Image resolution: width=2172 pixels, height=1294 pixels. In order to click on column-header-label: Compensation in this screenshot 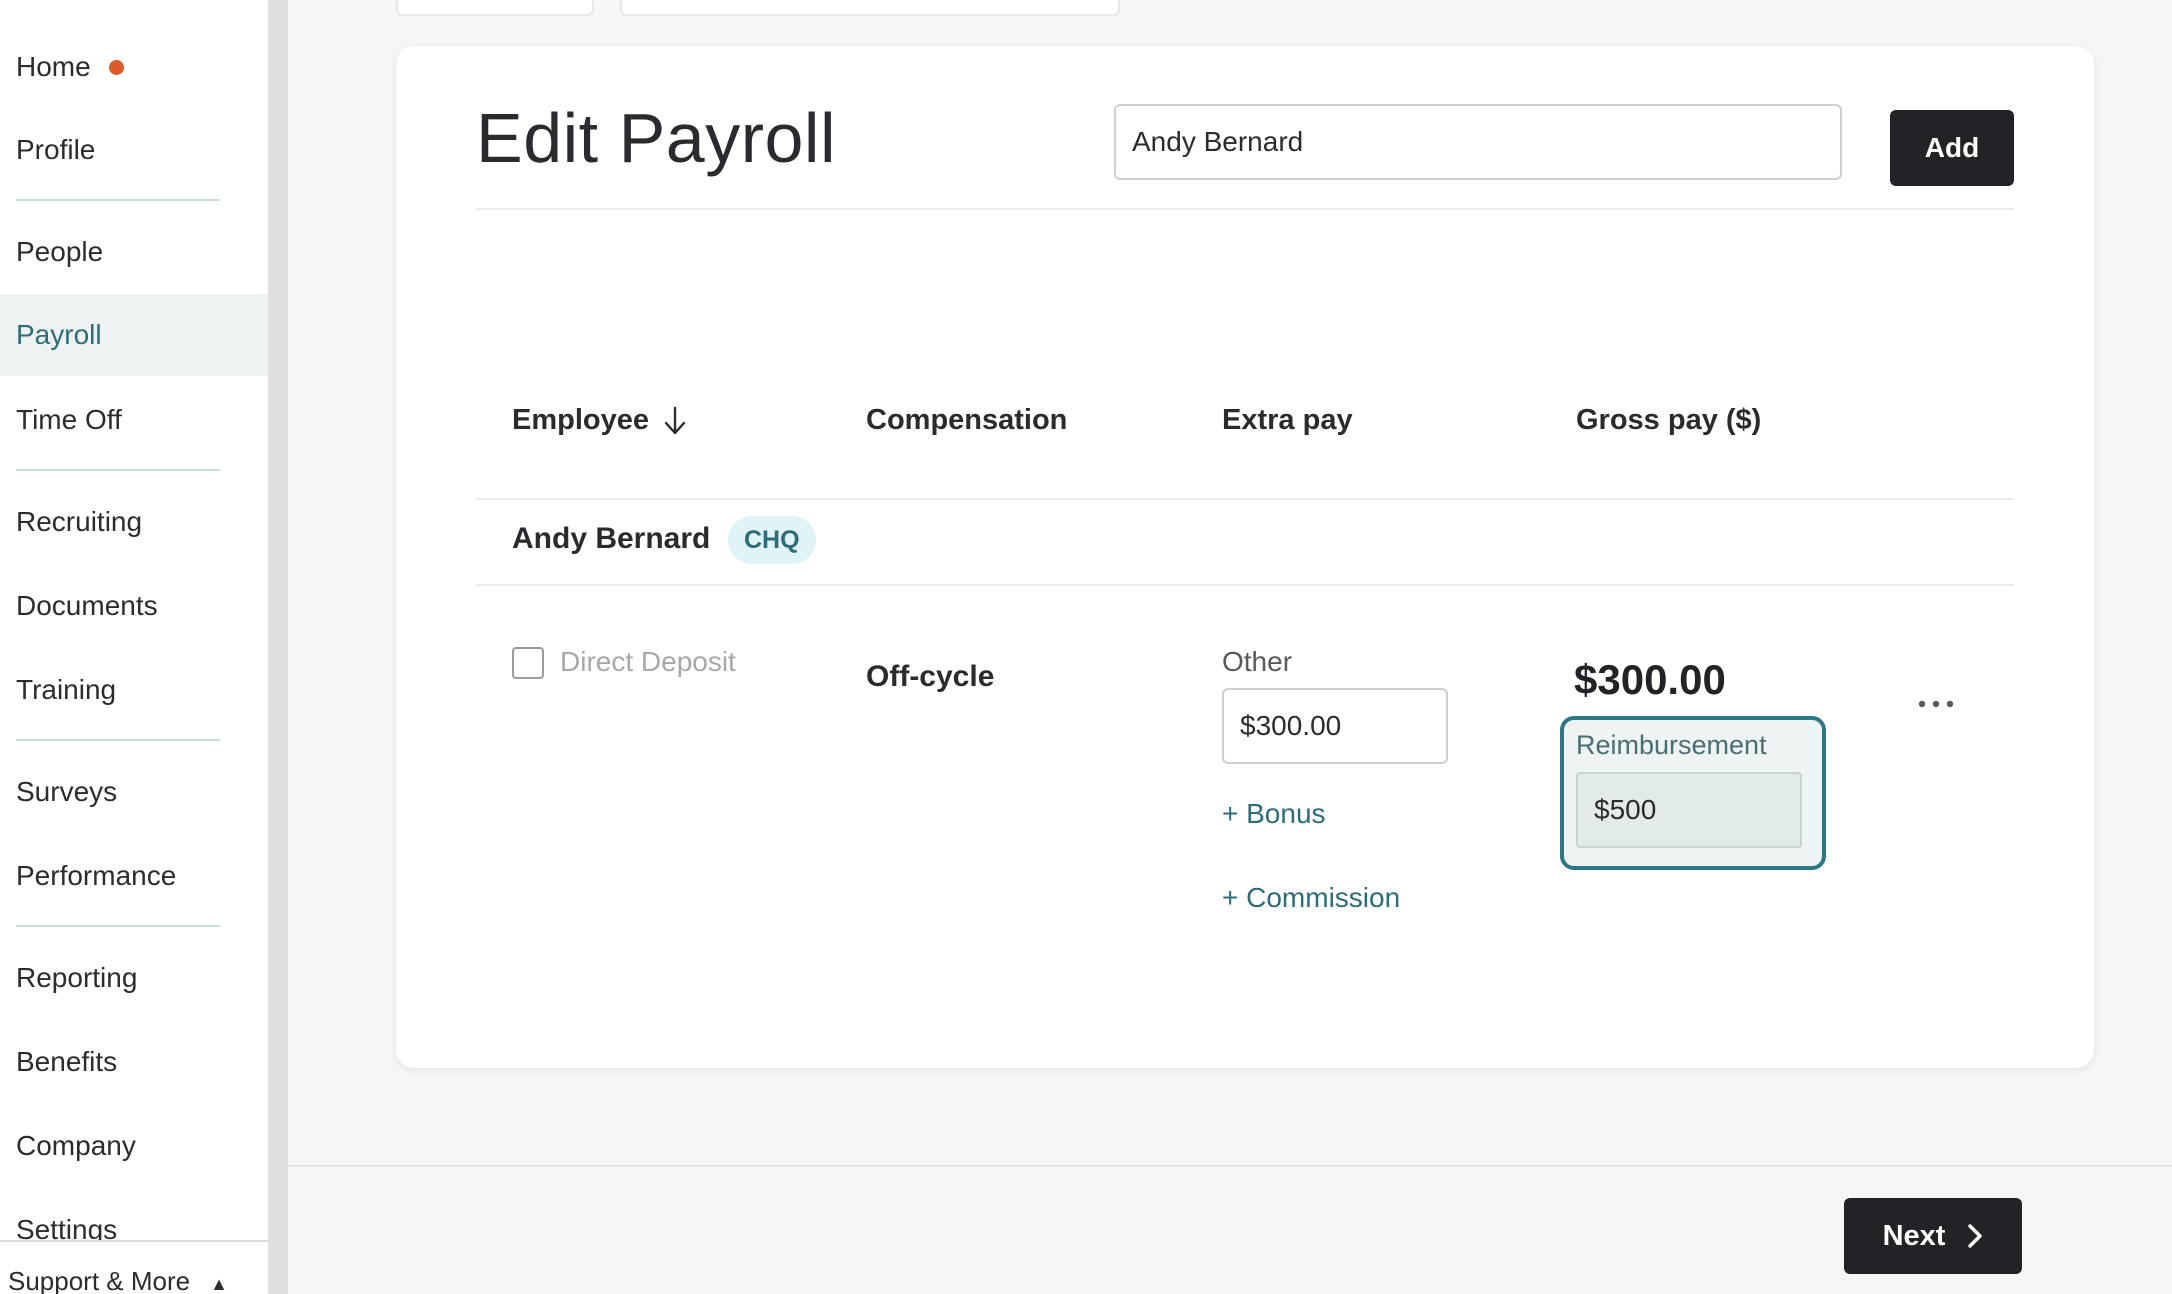, I will do `click(967, 420)`.